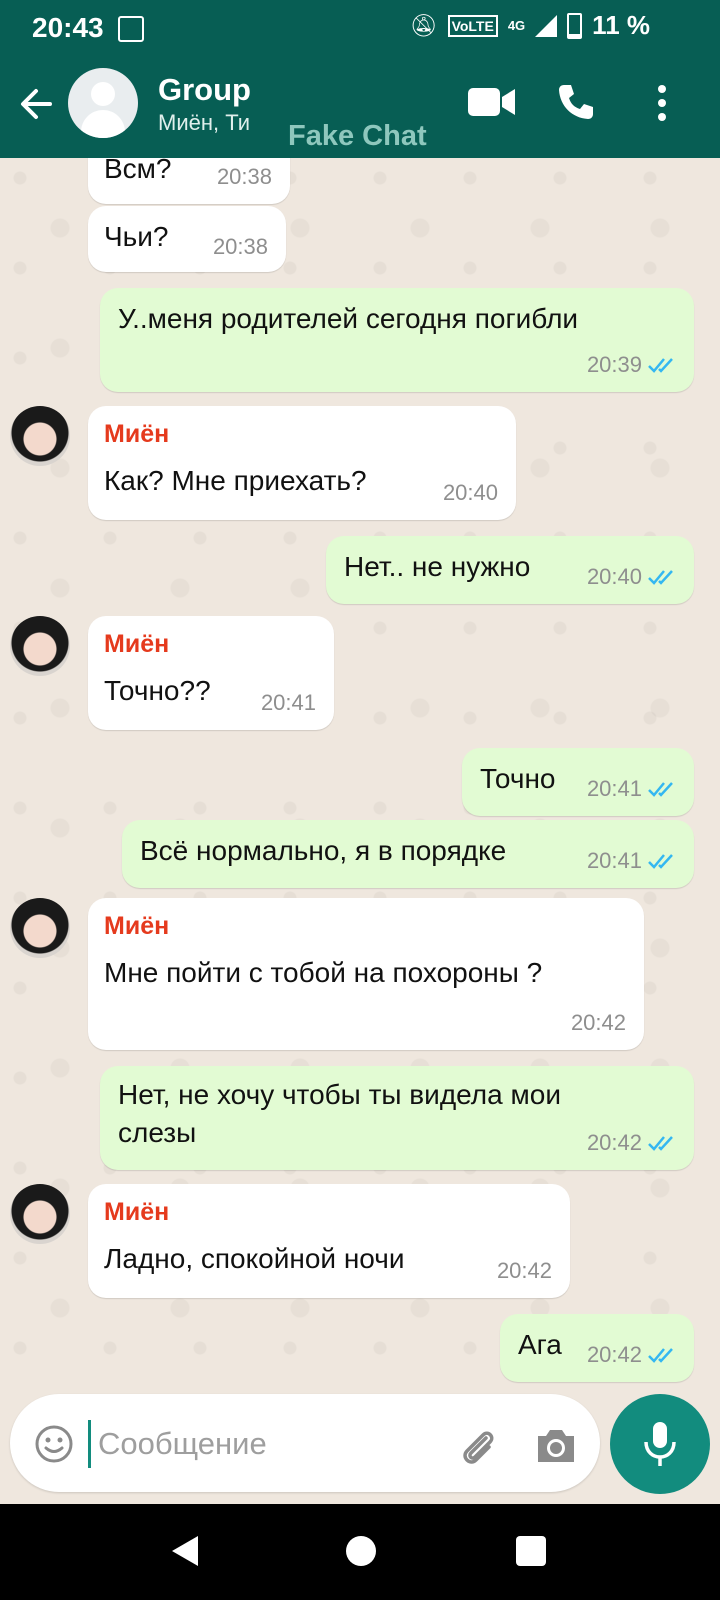 The image size is (720, 1600). What do you see at coordinates (437, 566) in the screenshot?
I see `message-text: Нет.. не нужно` at bounding box center [437, 566].